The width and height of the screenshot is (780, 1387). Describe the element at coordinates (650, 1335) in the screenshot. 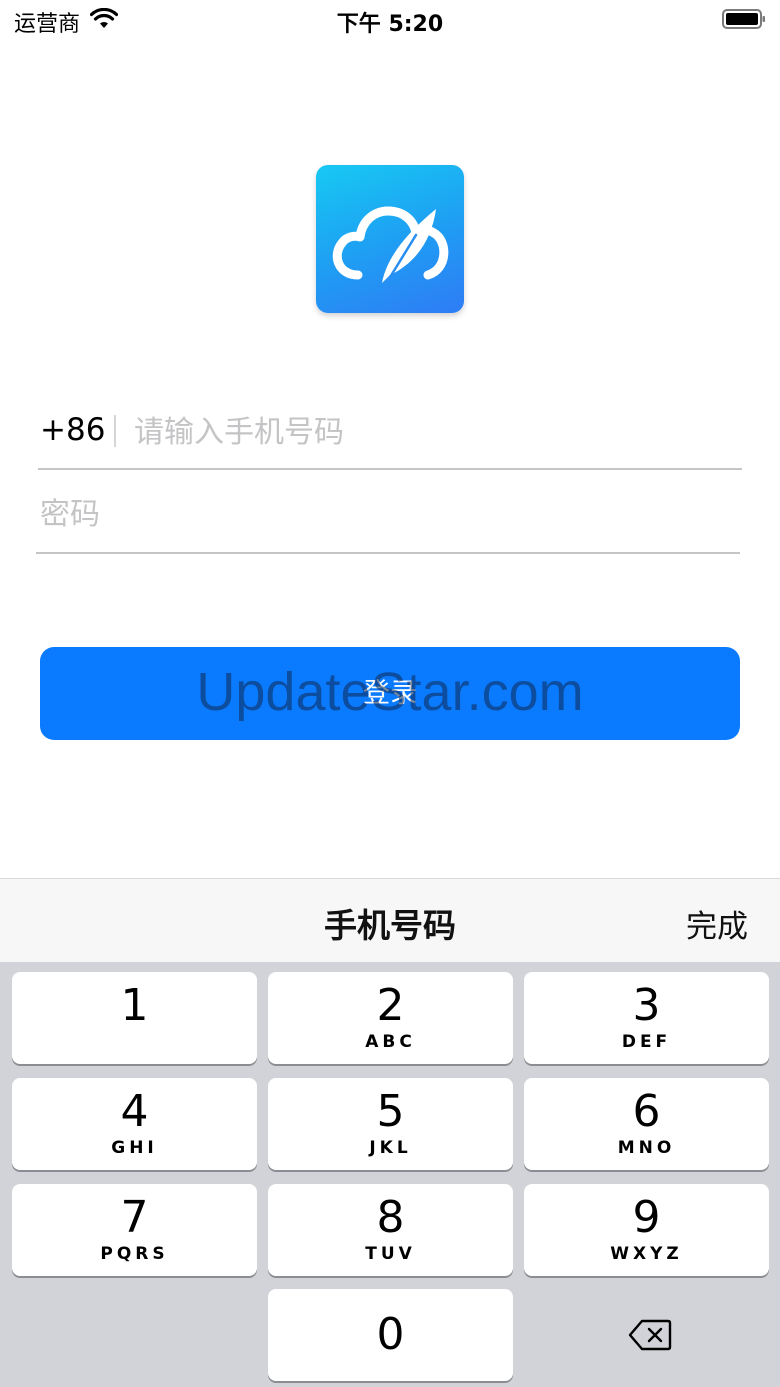

I see `delete-backspace-icon` at that location.